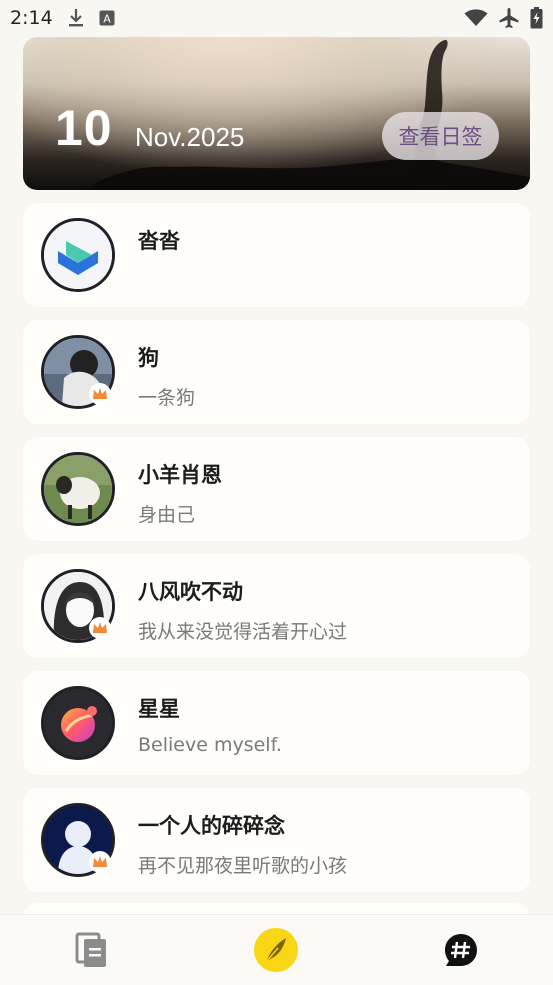 This screenshot has height=985, width=553. Describe the element at coordinates (210, 745) in the screenshot. I see `item-subtitle: Believe myself.` at that location.